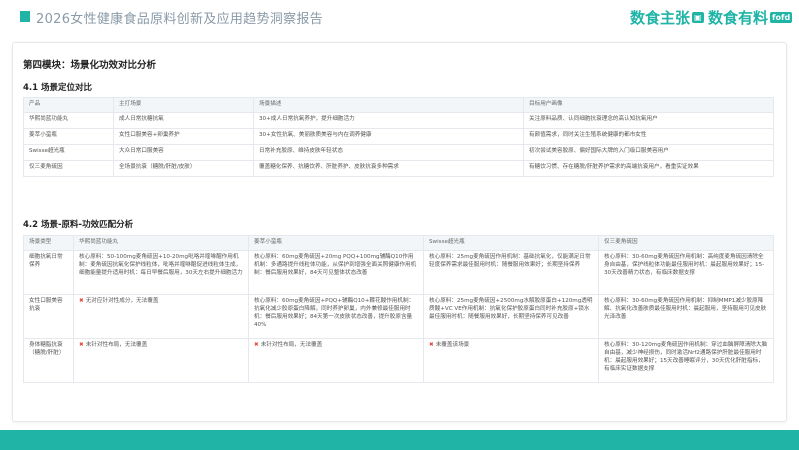 The width and height of the screenshot is (799, 450). I want to click on section-title: 4.2 场景-原料-功效匹配分析, so click(78, 225).